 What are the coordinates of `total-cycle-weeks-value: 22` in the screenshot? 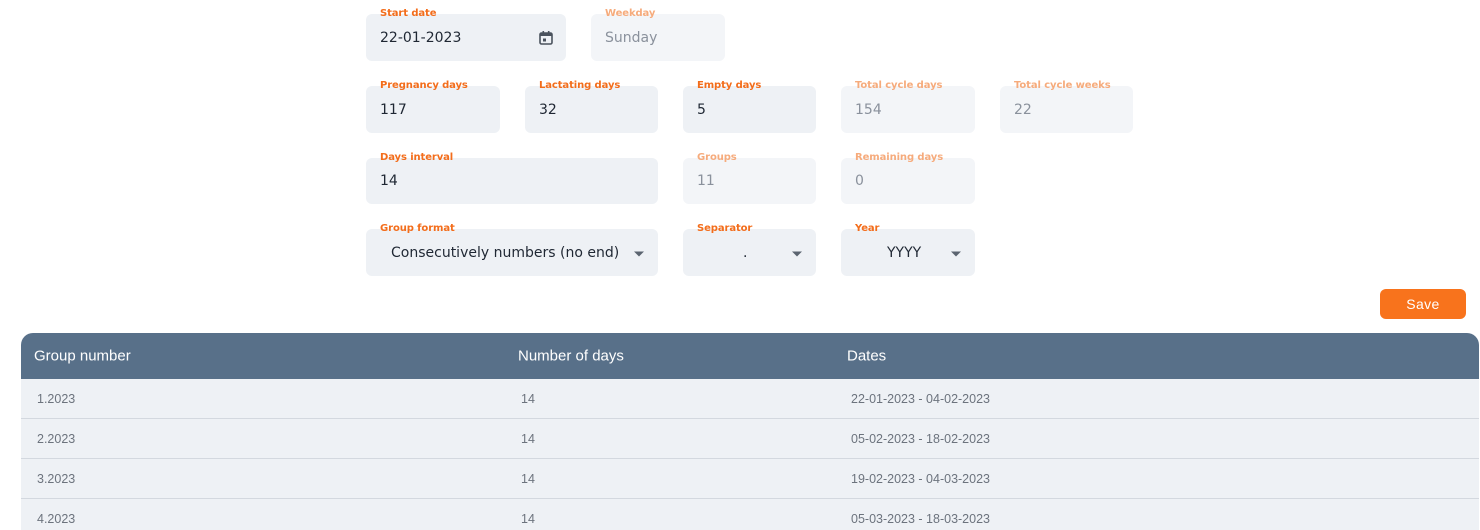 It's located at (1023, 109).